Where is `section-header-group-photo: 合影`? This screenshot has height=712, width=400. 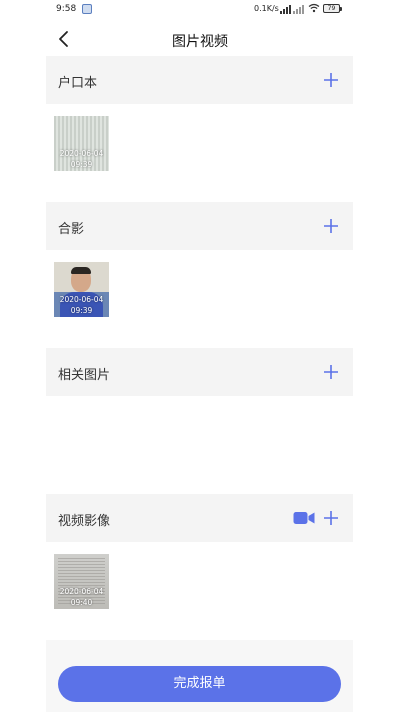
section-header-group-photo: 合影 is located at coordinates (199, 226).